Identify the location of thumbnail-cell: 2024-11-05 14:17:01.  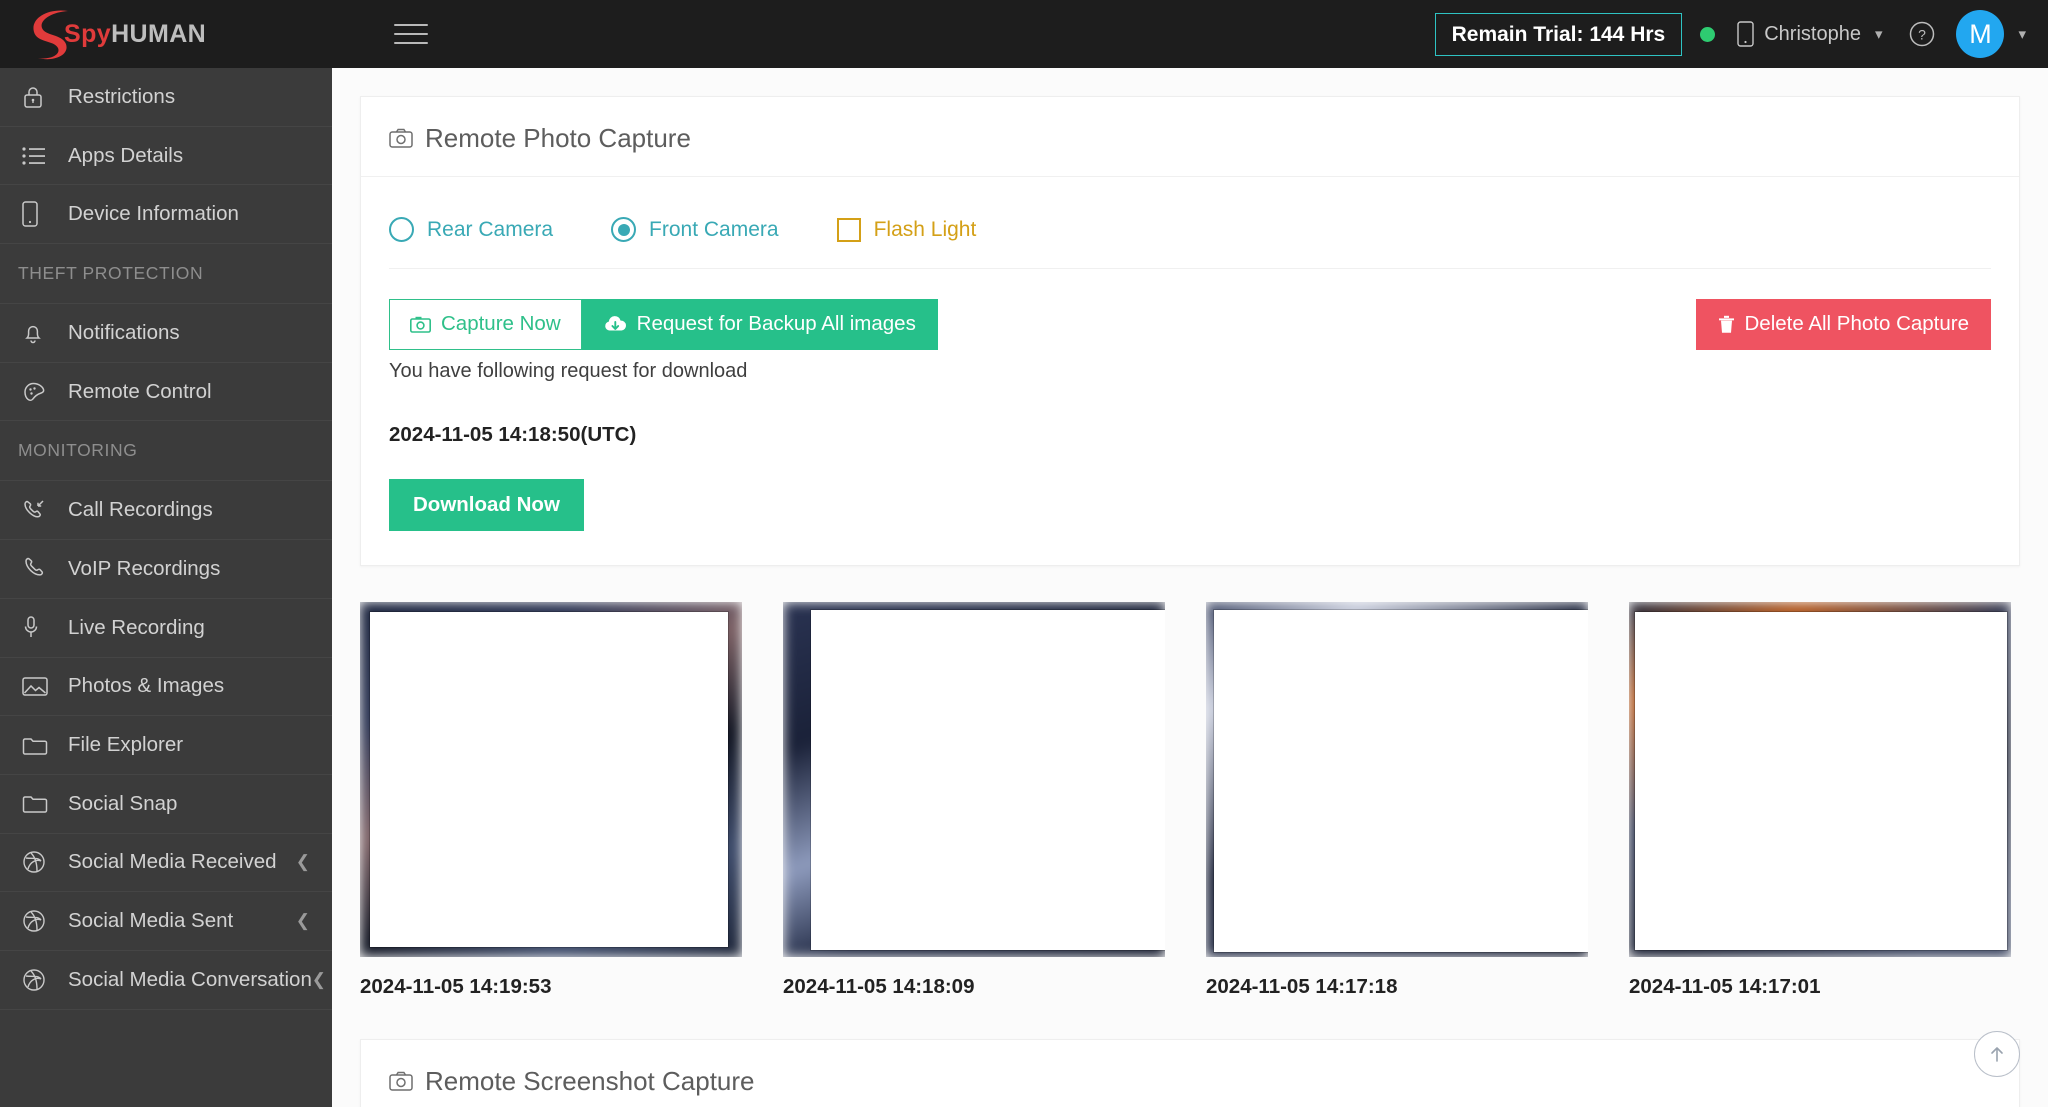
(1820, 800).